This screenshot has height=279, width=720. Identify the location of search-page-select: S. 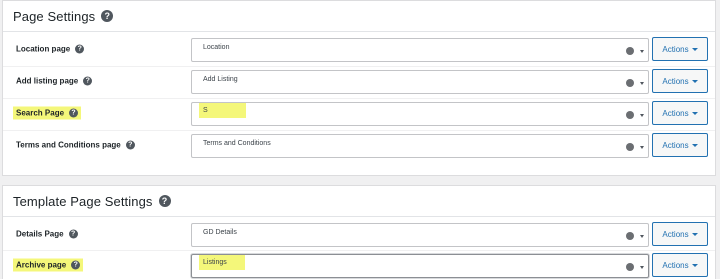
(420, 114).